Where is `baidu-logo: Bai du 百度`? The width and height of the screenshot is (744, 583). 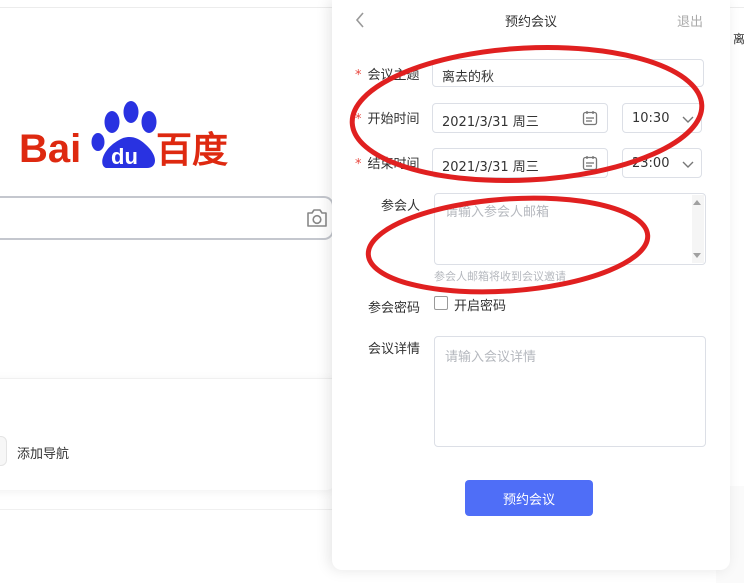
baidu-logo: Bai du 百度 is located at coordinates (126, 136).